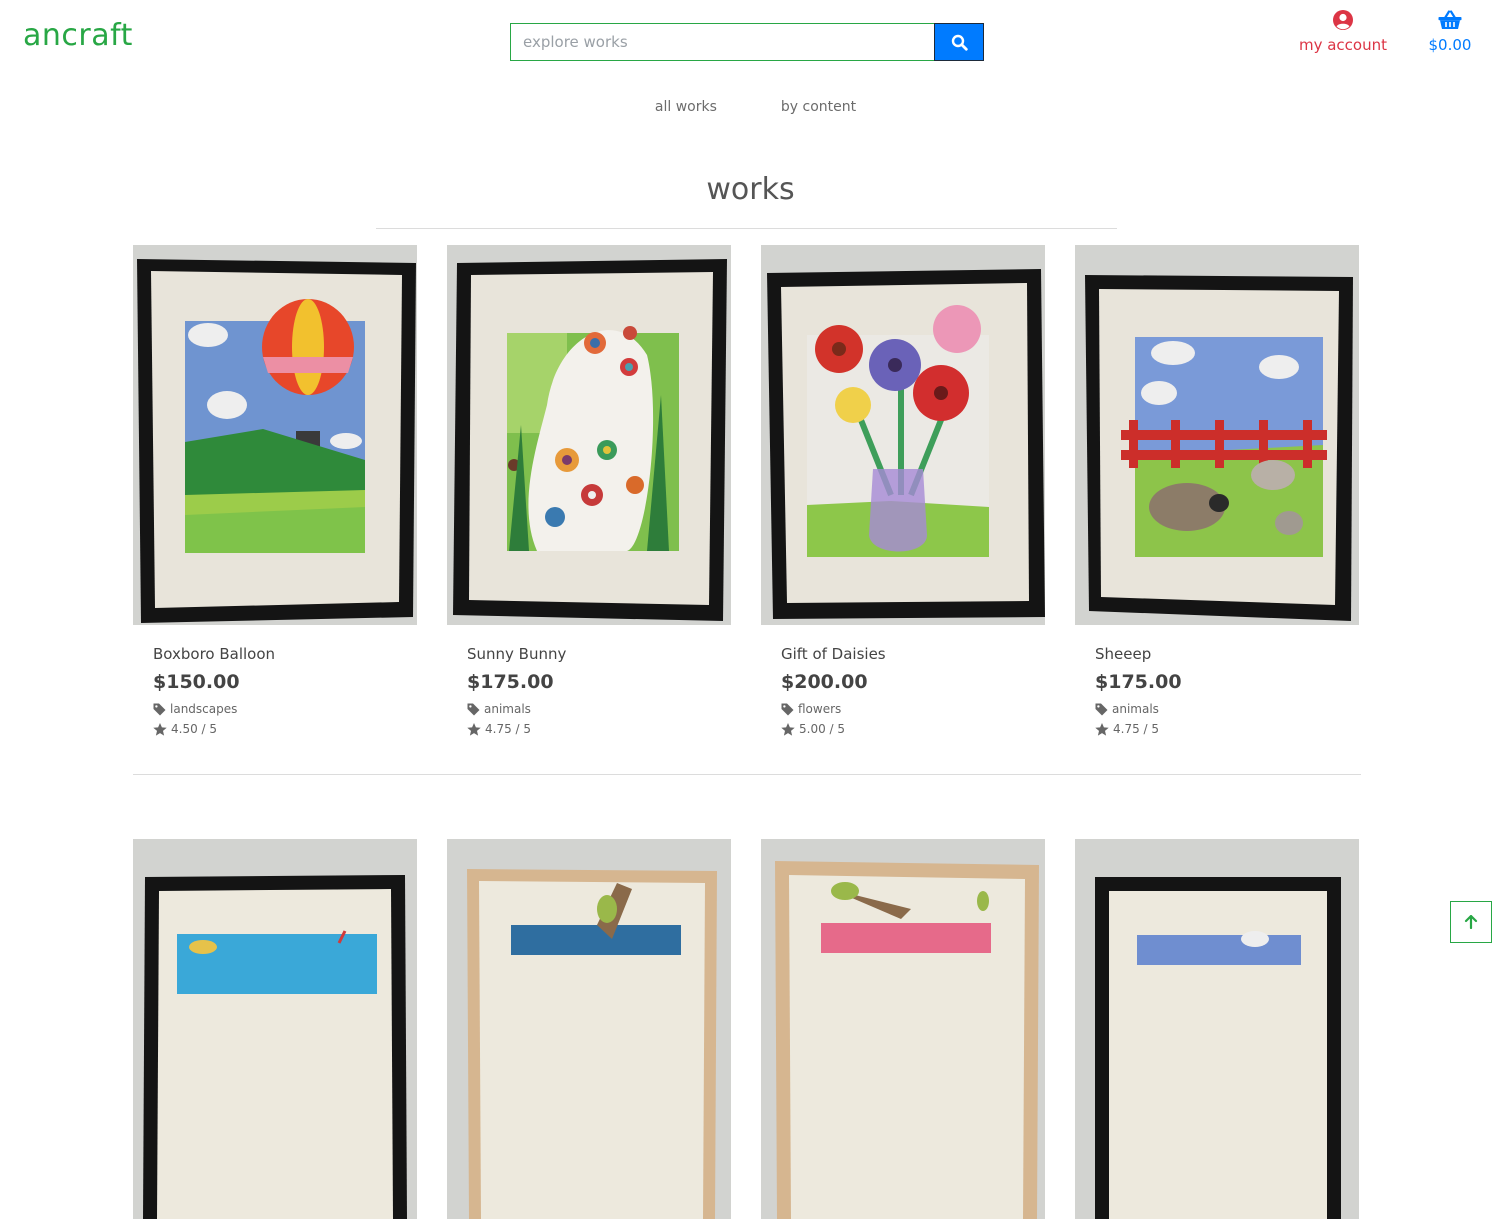  I want to click on nav-by-content: by content, so click(818, 107).